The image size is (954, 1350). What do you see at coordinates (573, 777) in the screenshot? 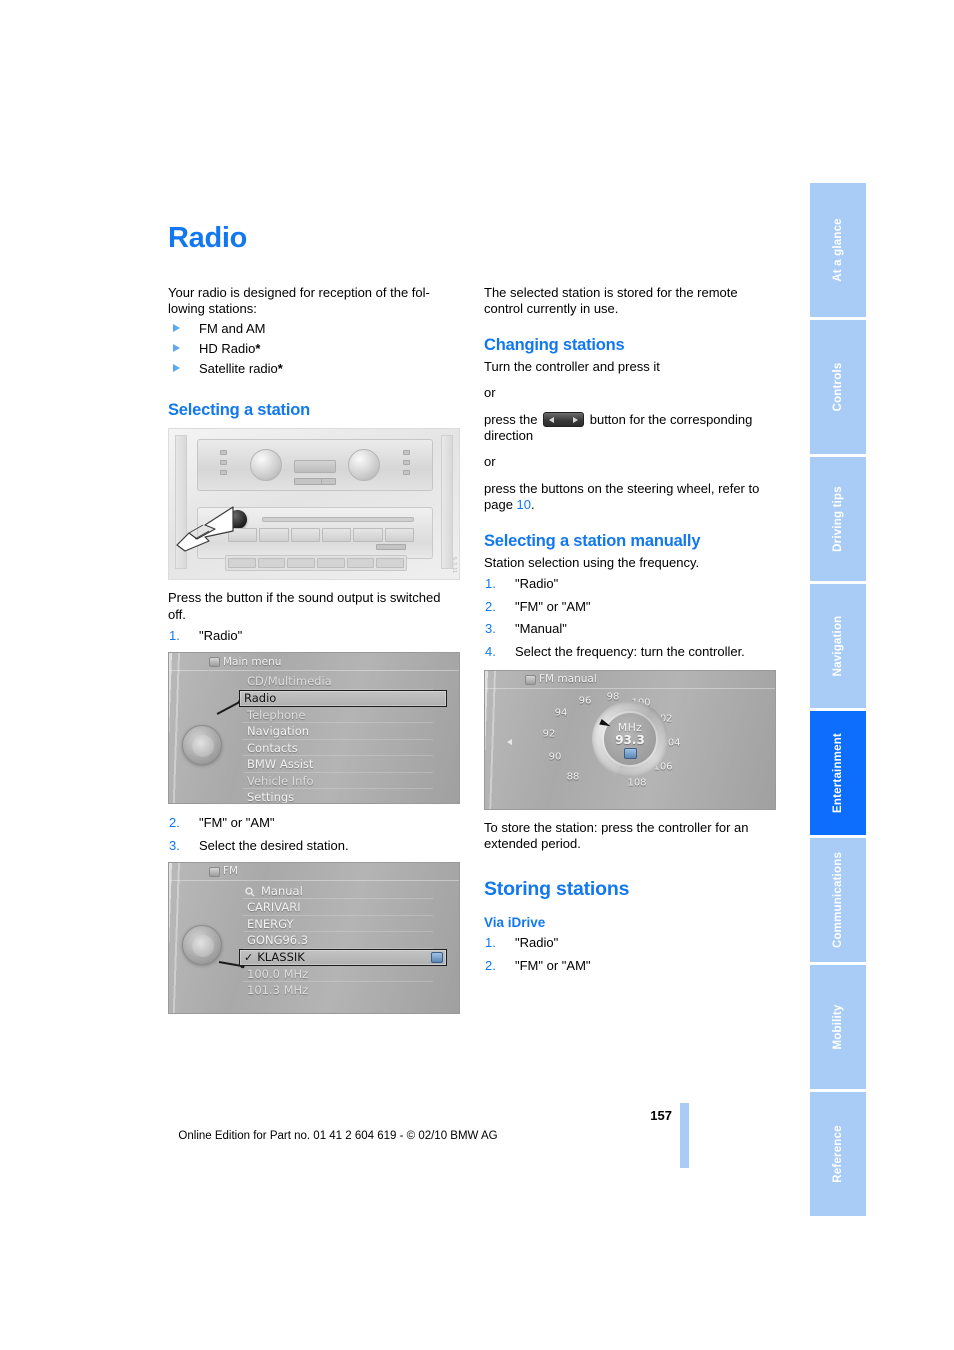
I see `dial-tick-88: 88` at bounding box center [573, 777].